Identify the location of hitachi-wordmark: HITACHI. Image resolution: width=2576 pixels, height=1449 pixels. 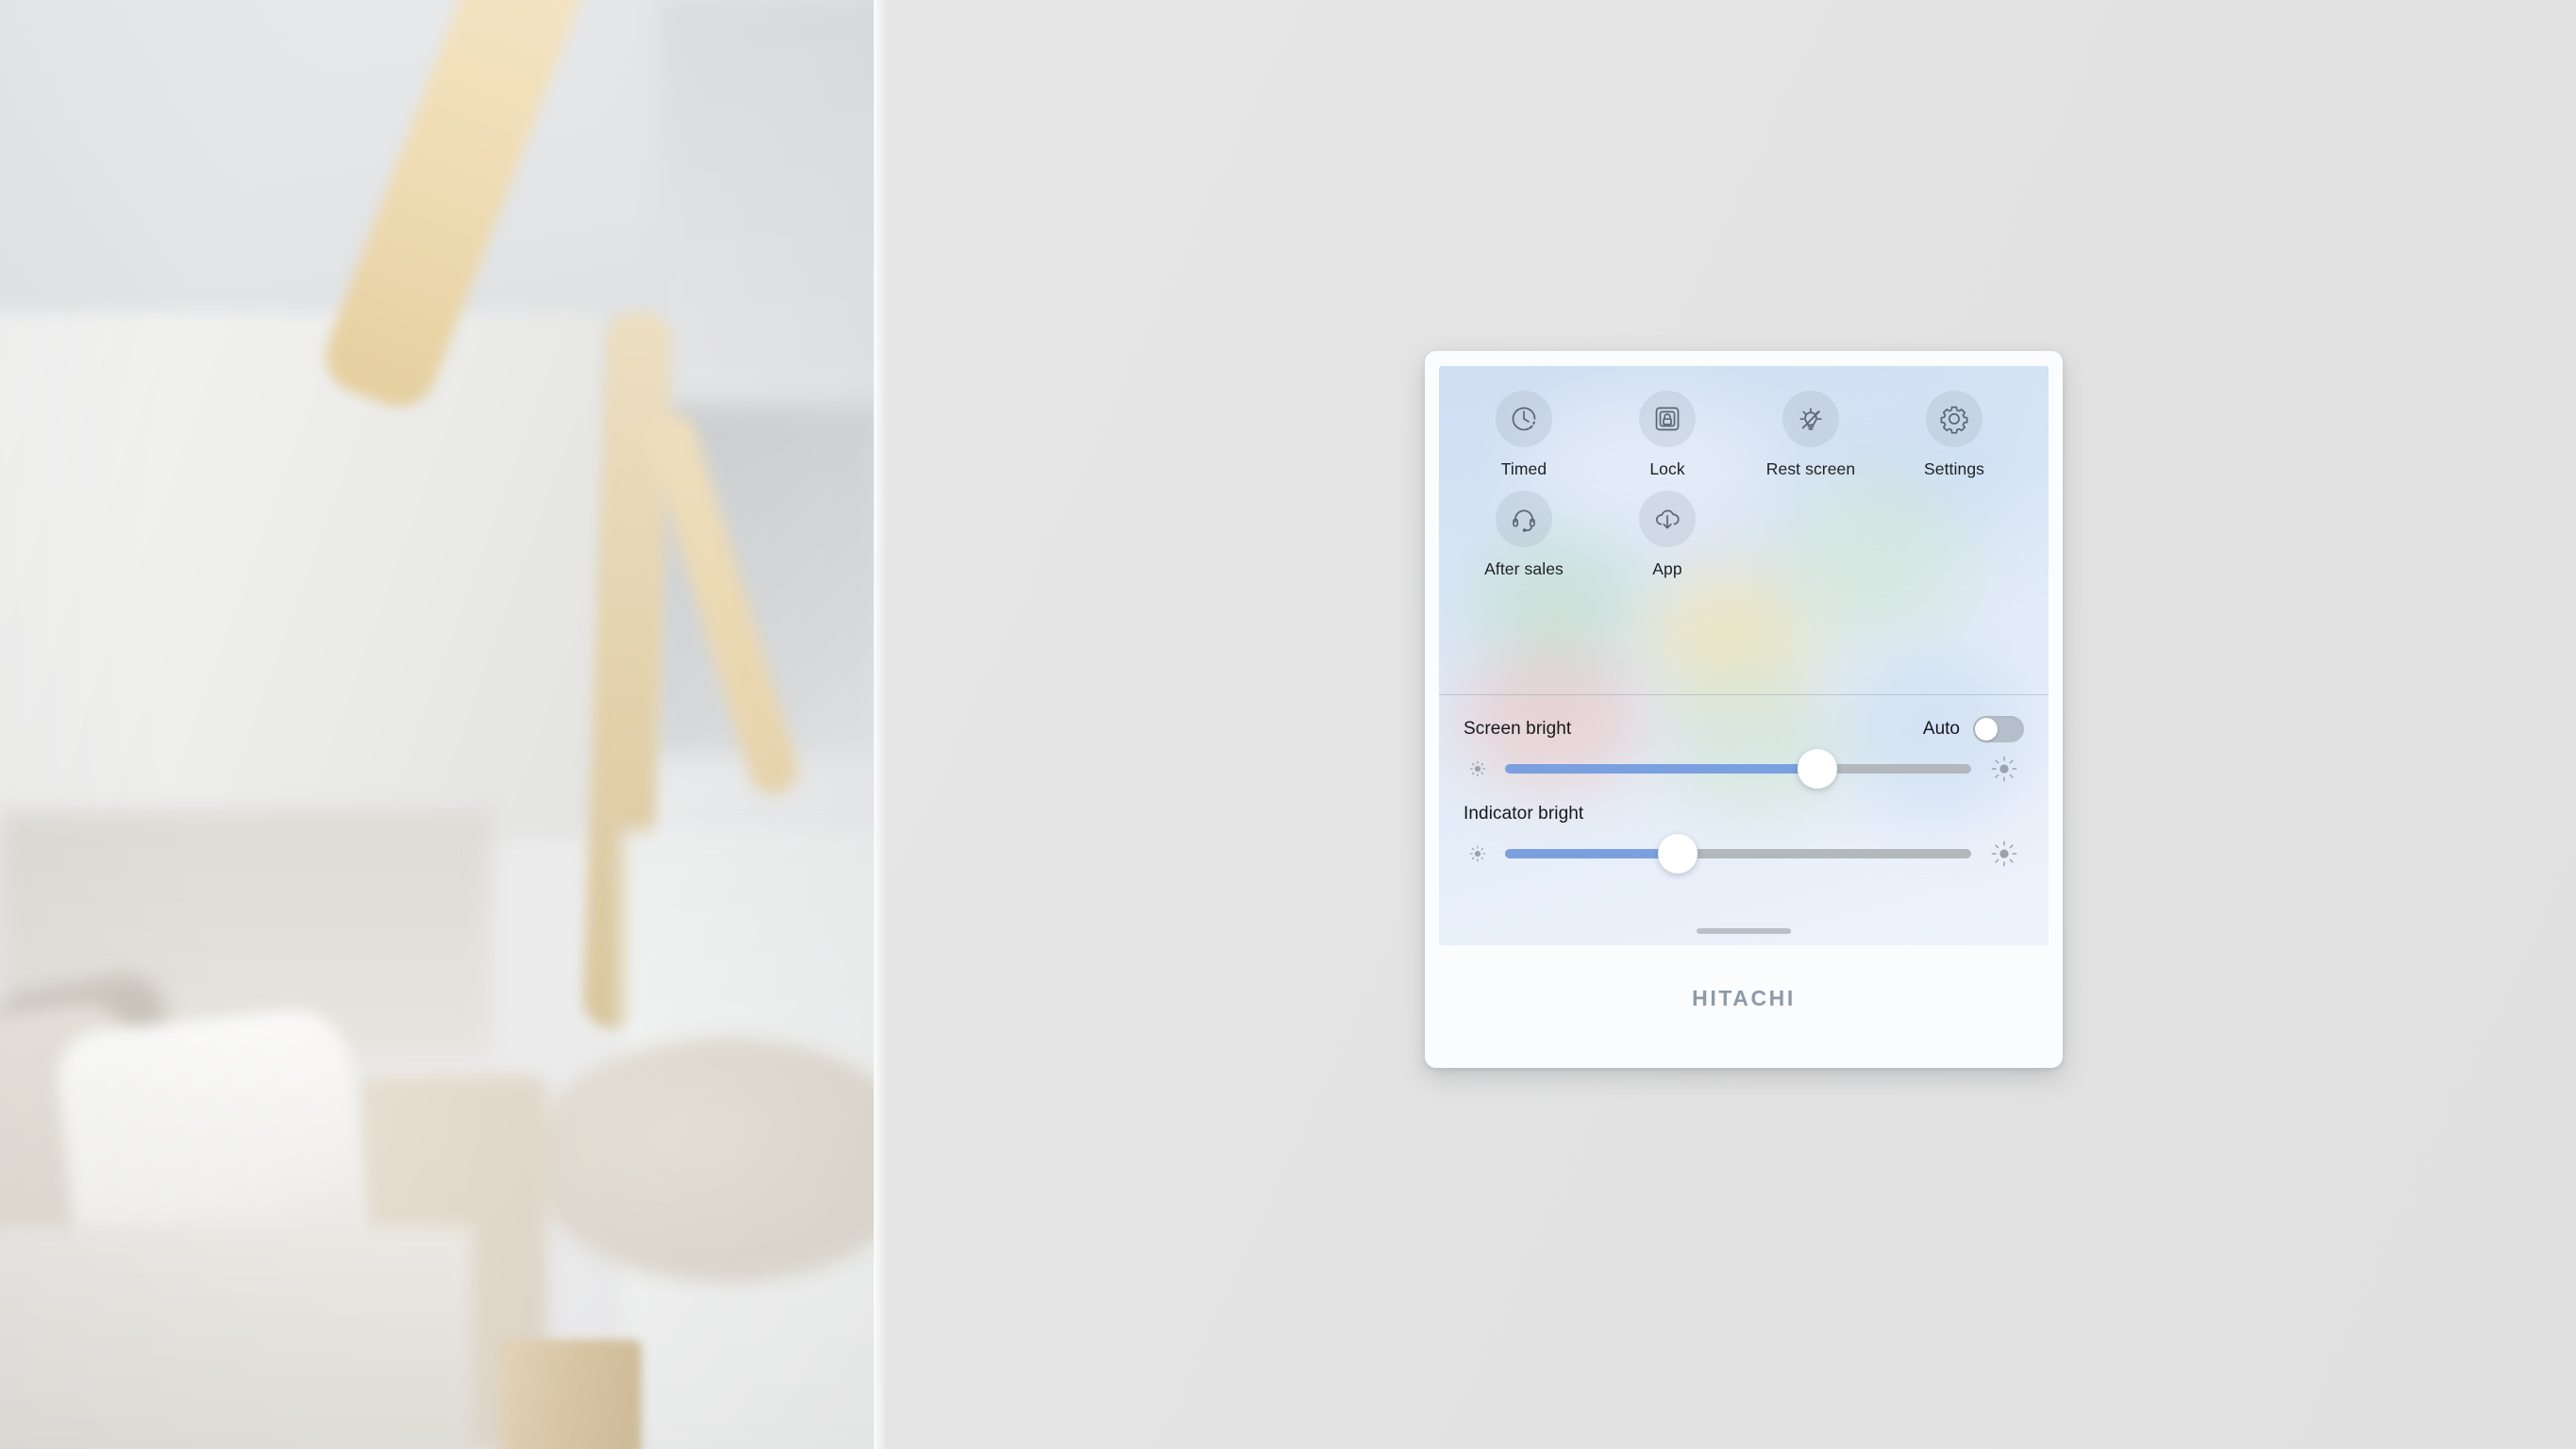
(1744, 998).